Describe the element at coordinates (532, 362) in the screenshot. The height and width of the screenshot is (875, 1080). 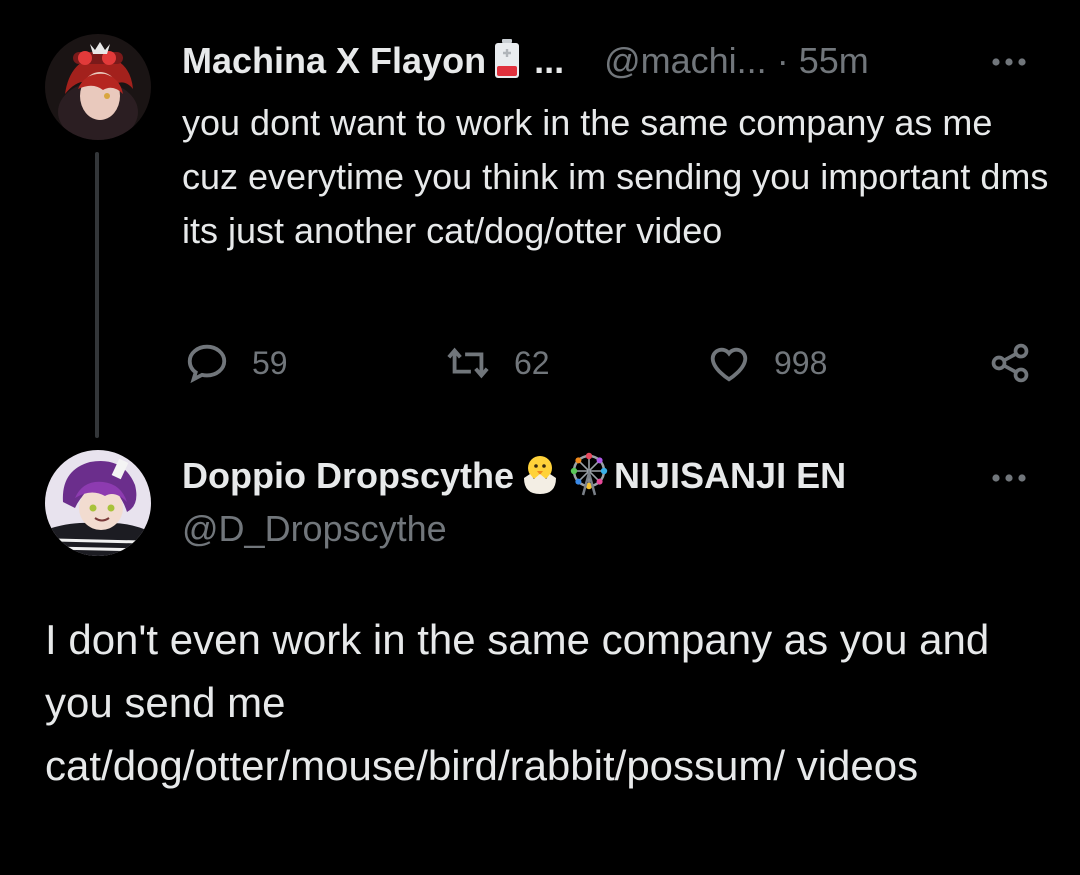
I see `retweet-count: 62` at that location.